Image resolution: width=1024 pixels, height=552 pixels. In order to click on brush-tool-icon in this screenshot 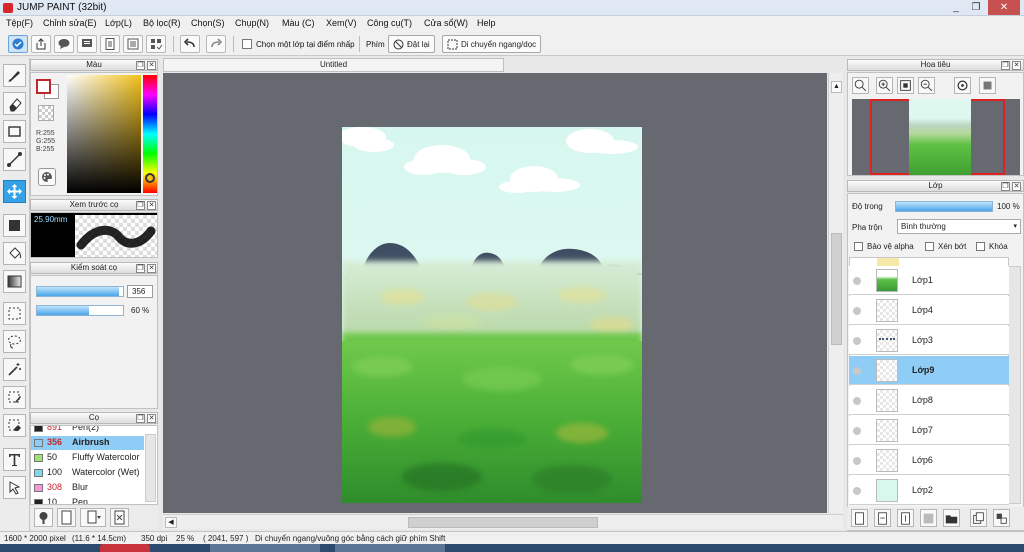, I will do `click(14, 75)`.